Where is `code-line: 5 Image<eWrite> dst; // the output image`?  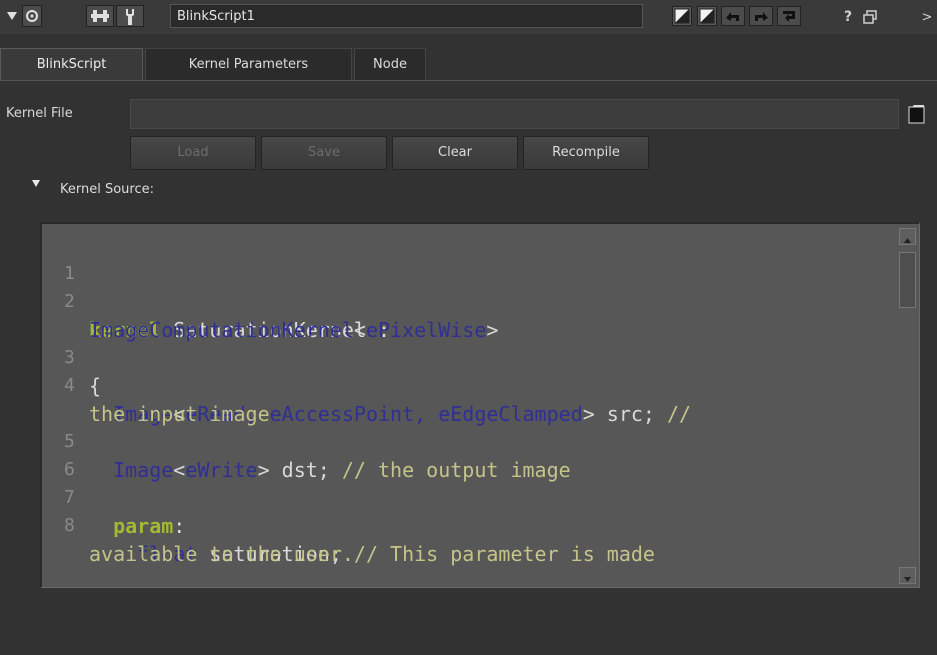 code-line: 5 Image<eWrite> dst; // the output image is located at coordinates (306, 441).